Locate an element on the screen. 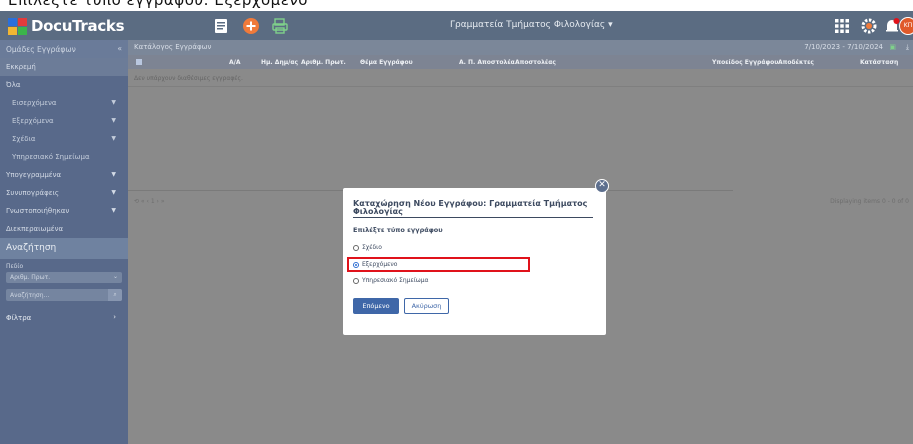 The image size is (913, 444). sidebar-item-label: Εισερχόμενα is located at coordinates (34, 103).